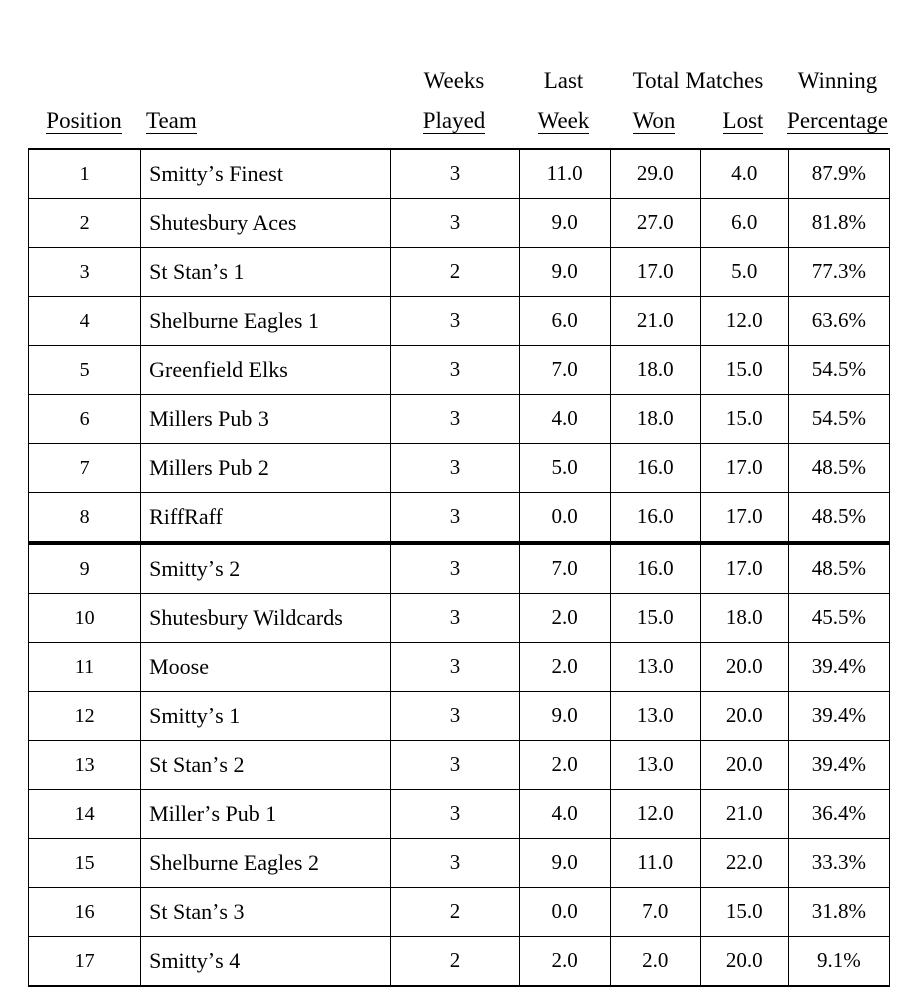  Describe the element at coordinates (839, 568) in the screenshot. I see `cell-percentage: 48.5%` at that location.